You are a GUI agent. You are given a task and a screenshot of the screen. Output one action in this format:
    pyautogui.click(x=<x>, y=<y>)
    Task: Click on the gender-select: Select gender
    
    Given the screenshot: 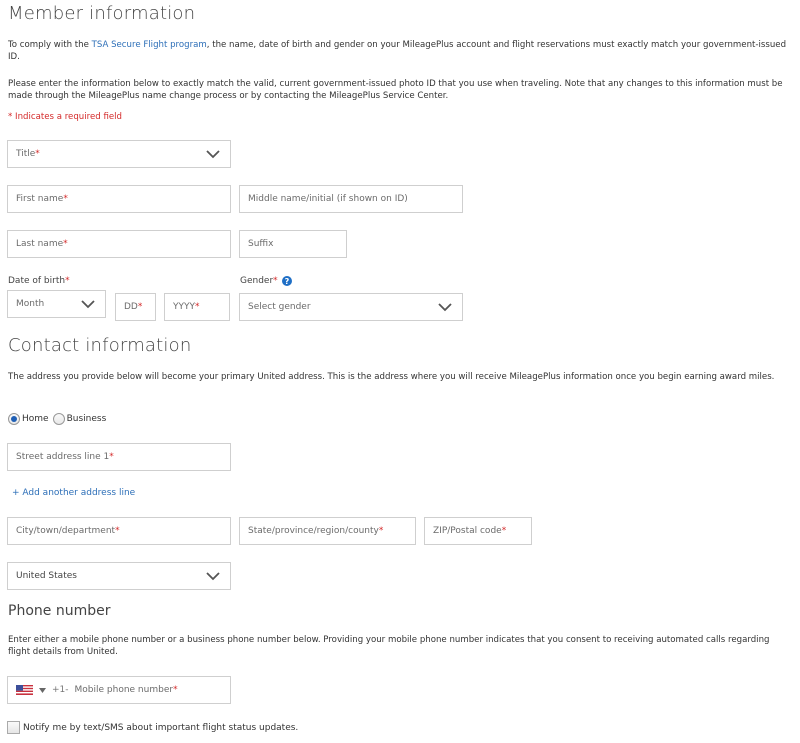 What is the action you would take?
    pyautogui.click(x=351, y=307)
    